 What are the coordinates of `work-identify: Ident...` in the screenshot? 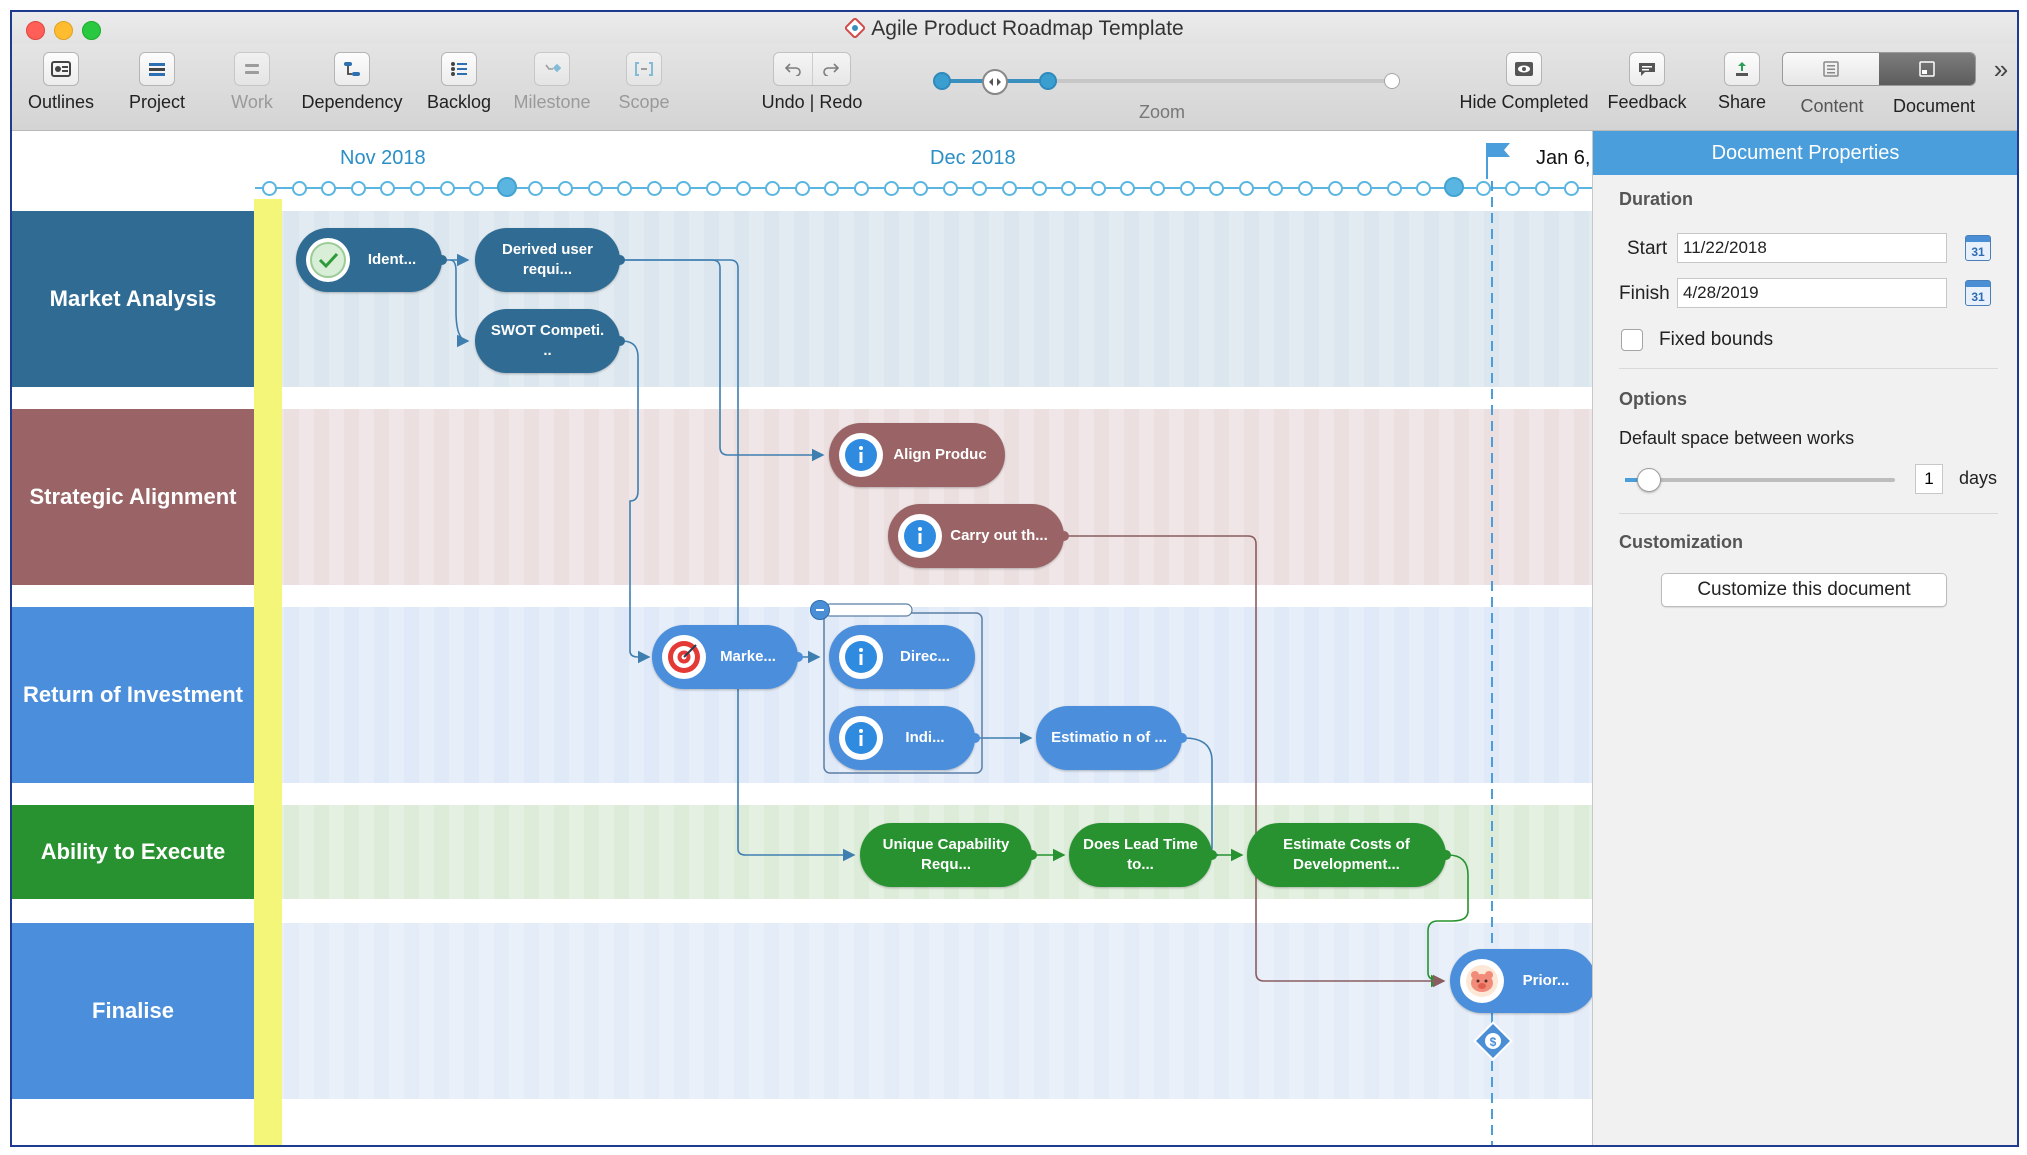 It's located at (371, 260).